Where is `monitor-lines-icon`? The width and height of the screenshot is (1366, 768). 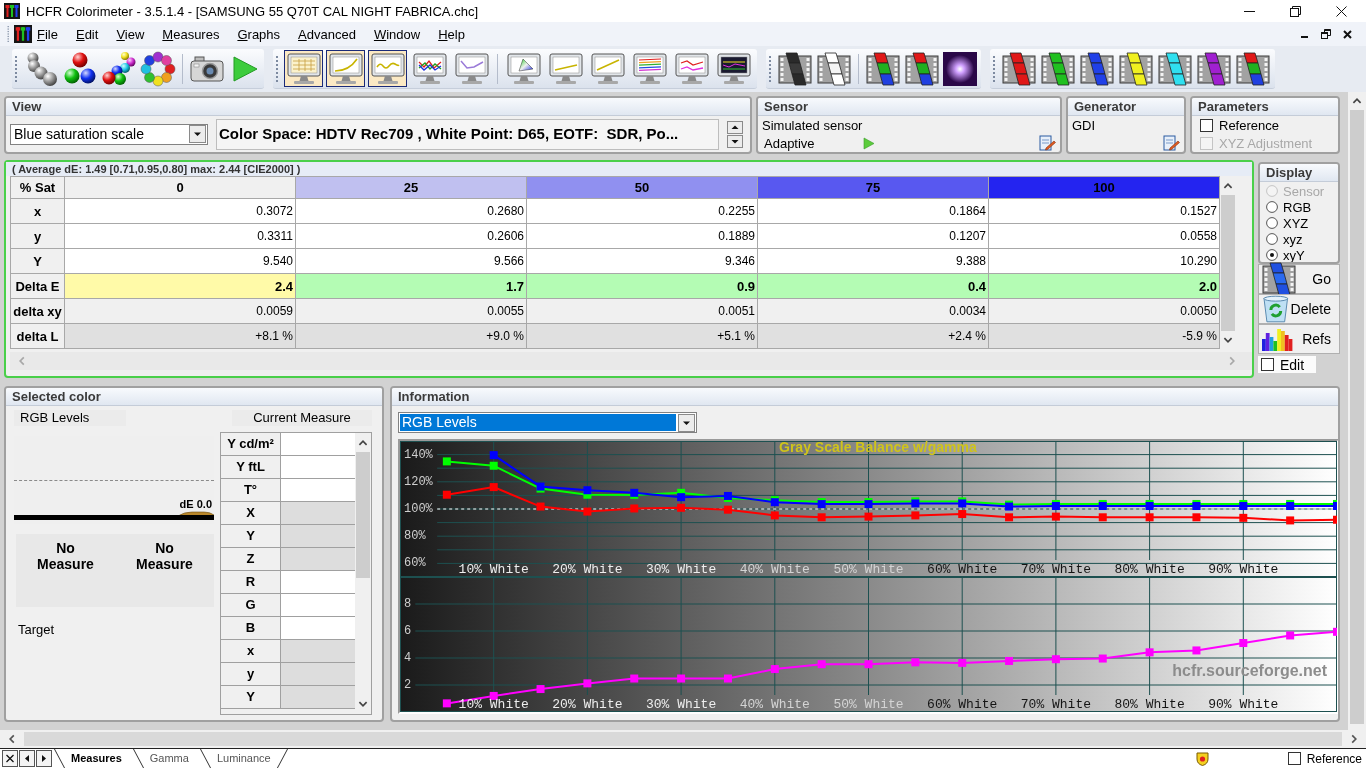
monitor-lines-icon is located at coordinates (691, 68).